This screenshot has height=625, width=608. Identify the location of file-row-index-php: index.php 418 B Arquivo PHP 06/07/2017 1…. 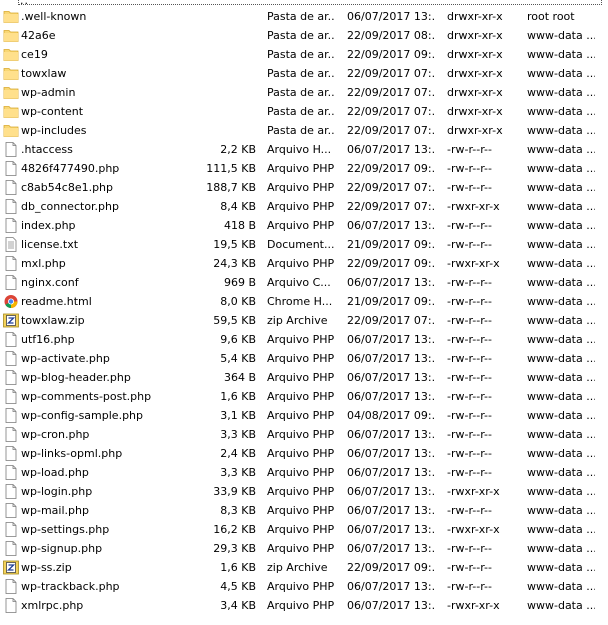
(304, 225).